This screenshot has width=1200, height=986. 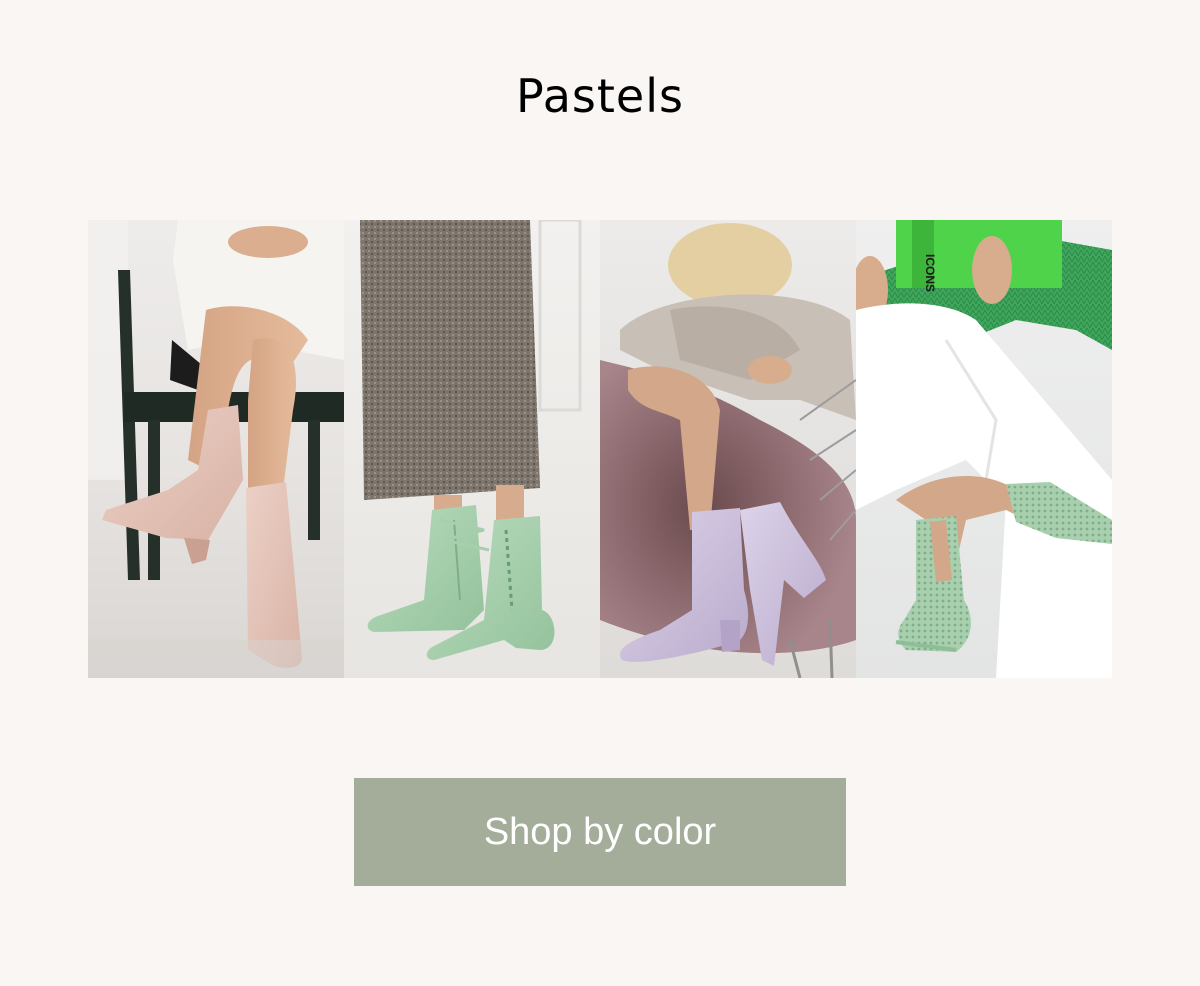 I want to click on shop-by-color-button: Shop by color, so click(x=600, y=832).